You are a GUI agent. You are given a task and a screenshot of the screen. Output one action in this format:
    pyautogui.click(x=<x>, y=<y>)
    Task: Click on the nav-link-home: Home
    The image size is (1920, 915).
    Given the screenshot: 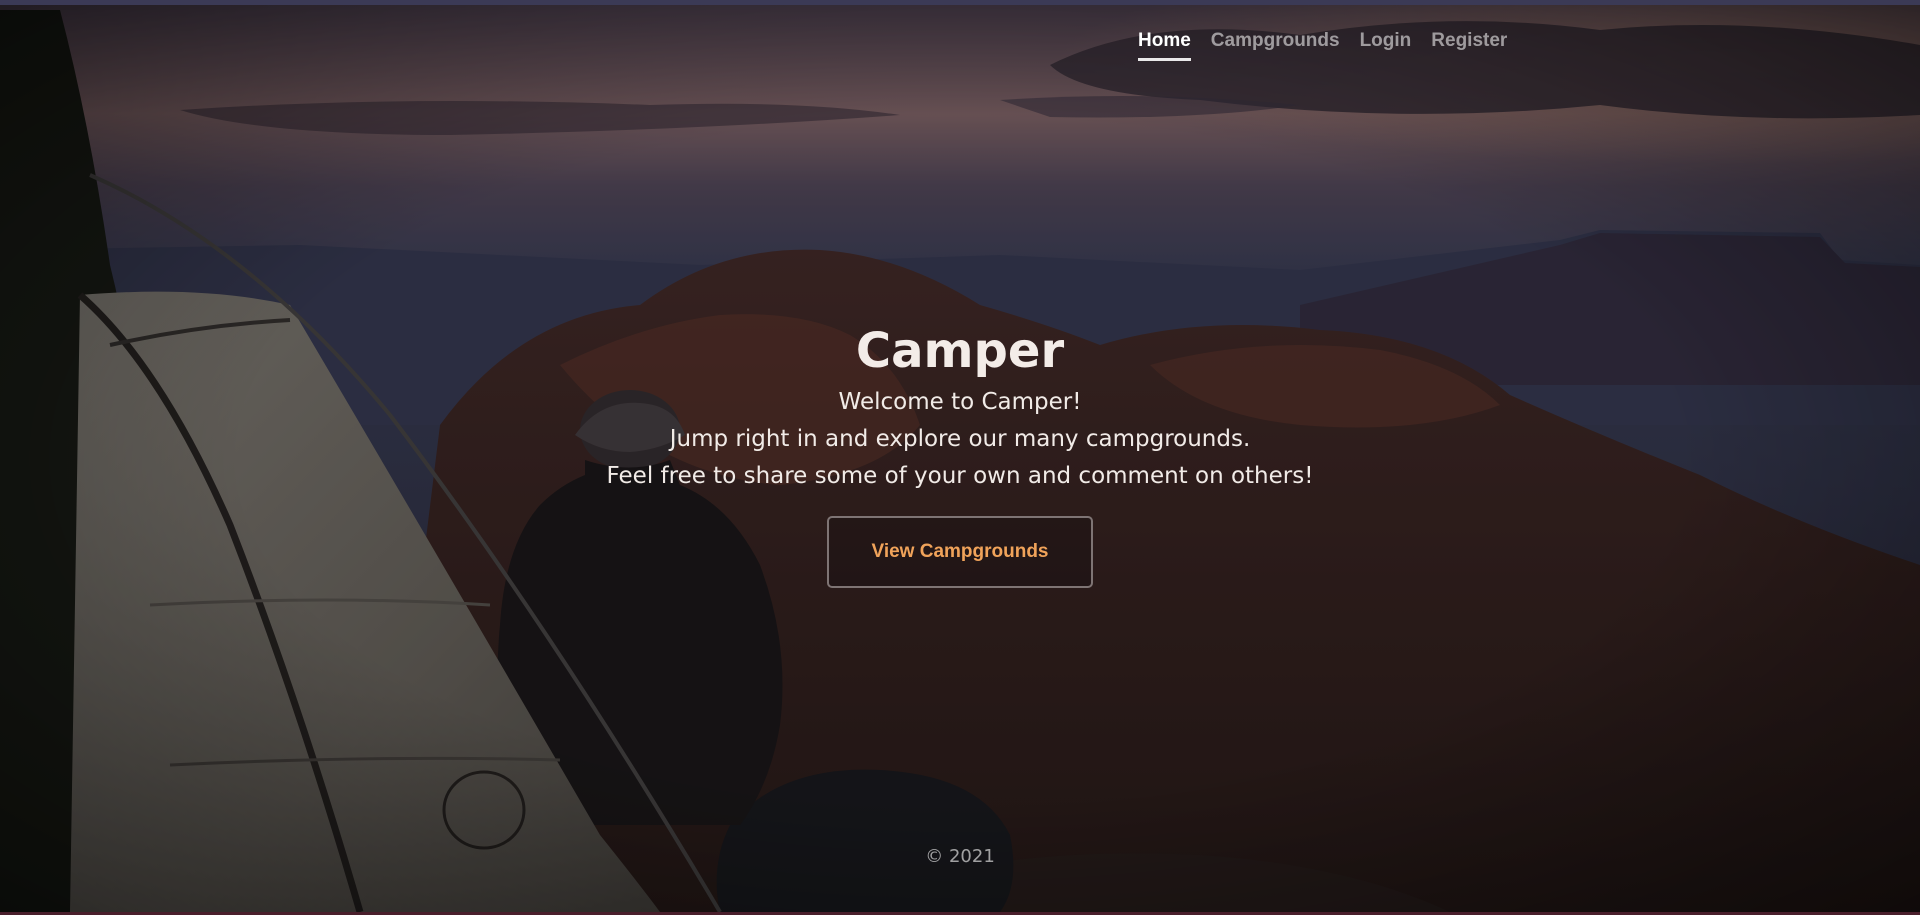 What is the action you would take?
    pyautogui.click(x=1164, y=45)
    